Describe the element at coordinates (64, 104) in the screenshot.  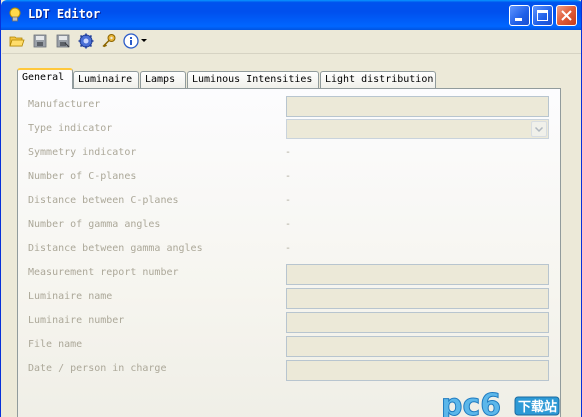
I see `manufacturer-label: Manufacturer` at that location.